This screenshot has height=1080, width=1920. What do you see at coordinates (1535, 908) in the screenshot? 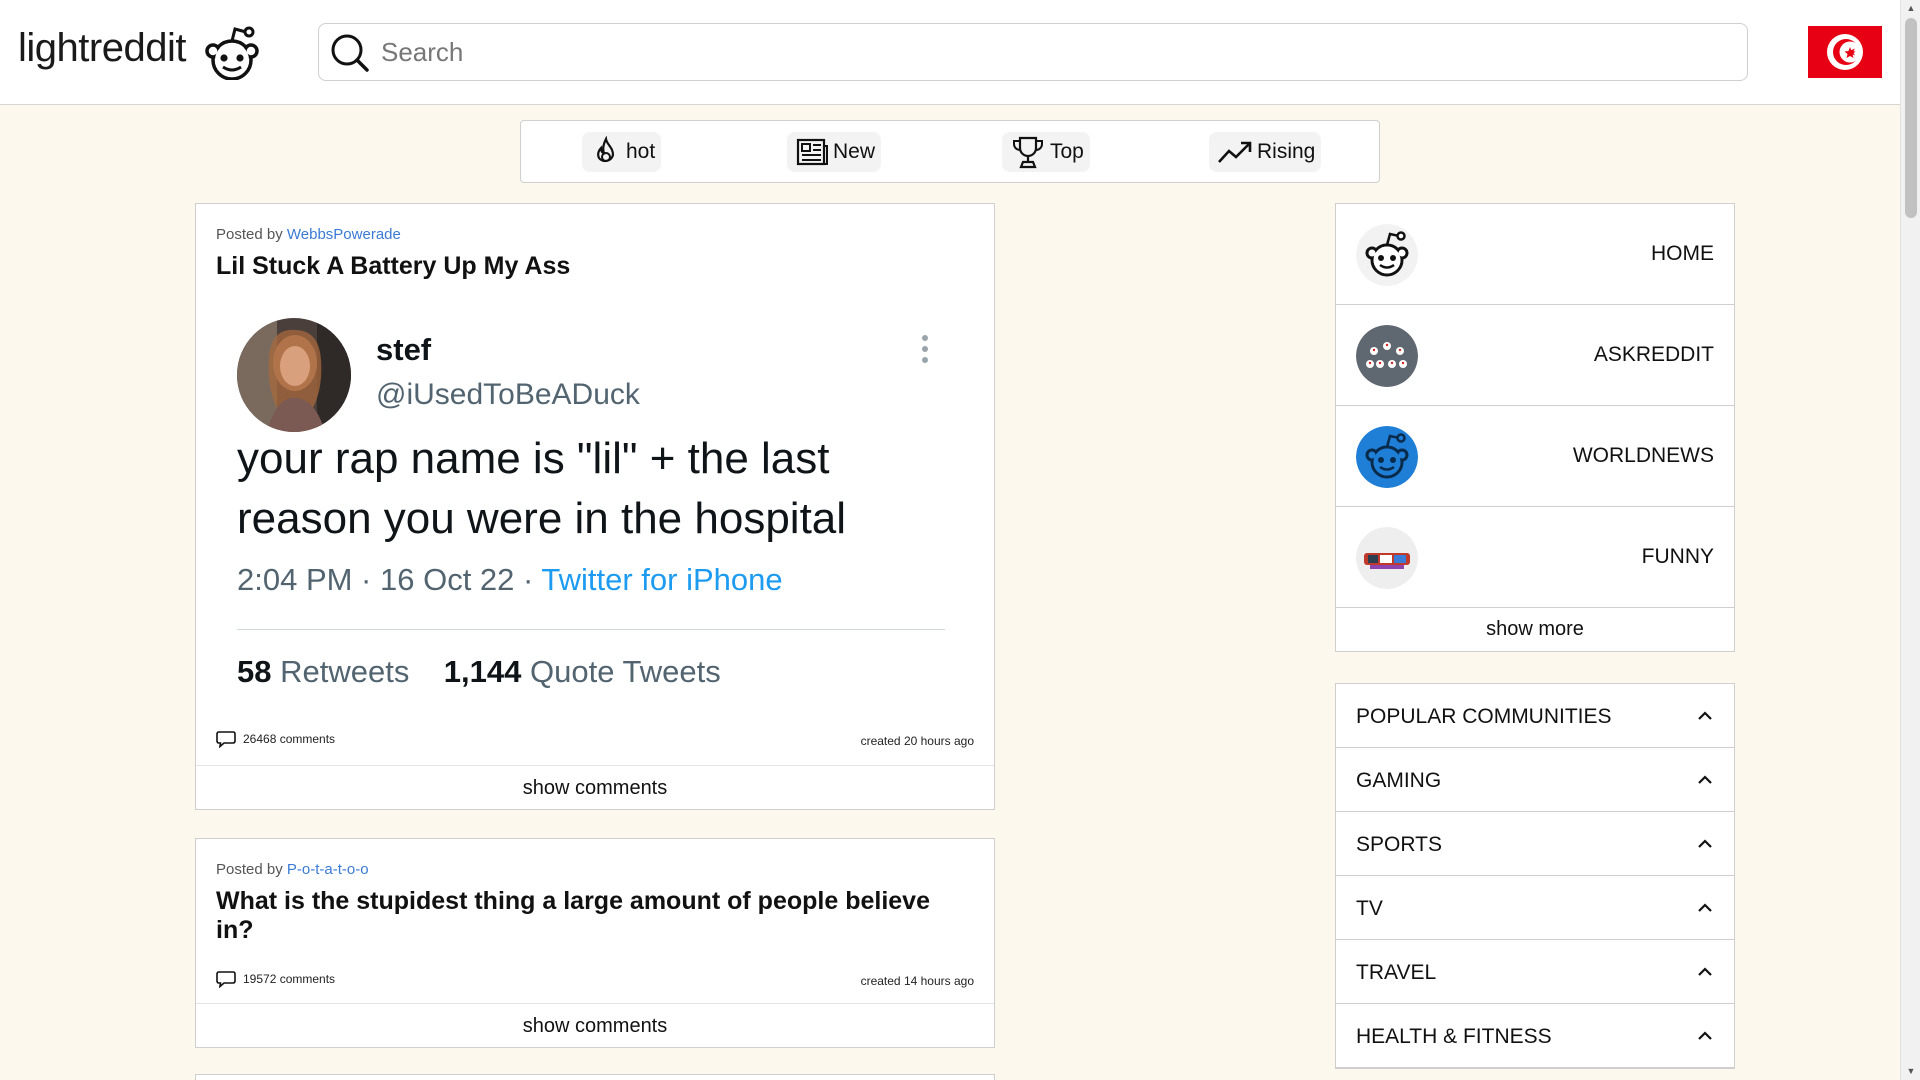
I see `community-section-tv: TV` at bounding box center [1535, 908].